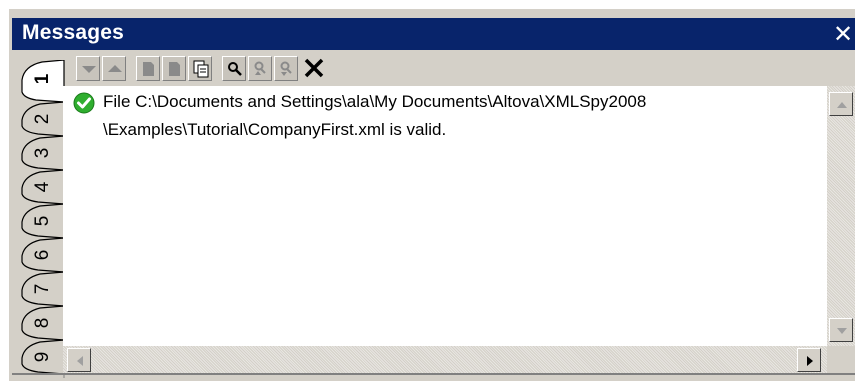 The image size is (855, 381). I want to click on window-title: Messages, so click(73, 32).